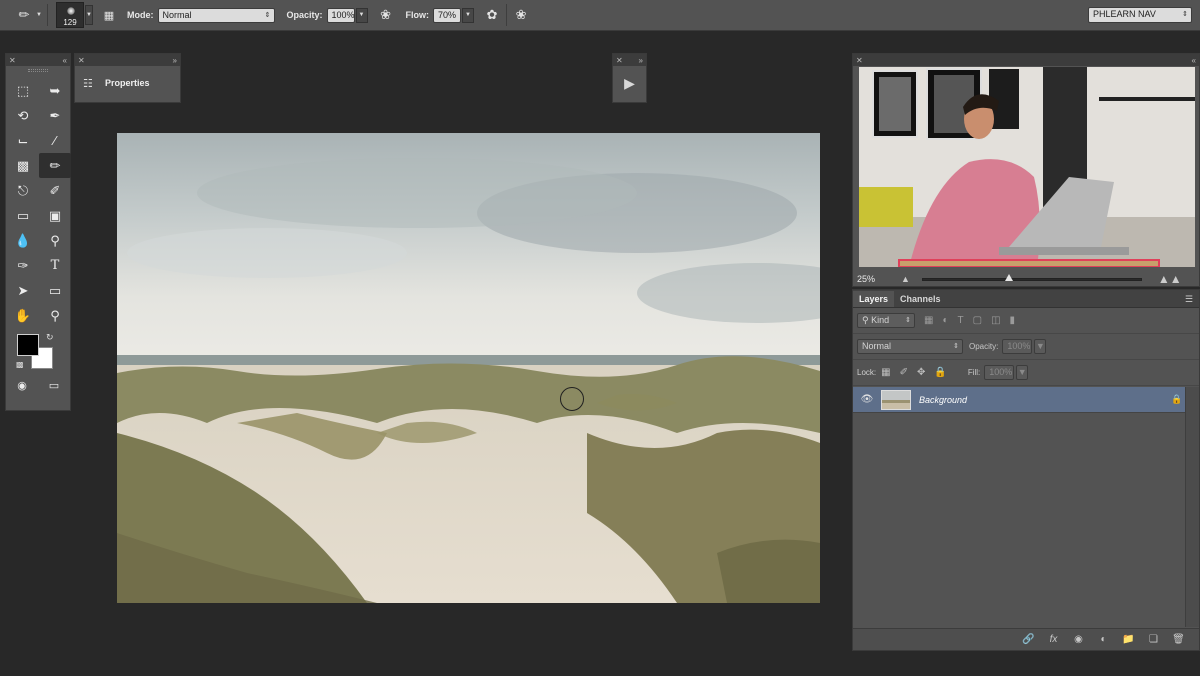 The width and height of the screenshot is (1200, 676). What do you see at coordinates (977, 320) in the screenshot?
I see `filter-shape-icon: ▢` at bounding box center [977, 320].